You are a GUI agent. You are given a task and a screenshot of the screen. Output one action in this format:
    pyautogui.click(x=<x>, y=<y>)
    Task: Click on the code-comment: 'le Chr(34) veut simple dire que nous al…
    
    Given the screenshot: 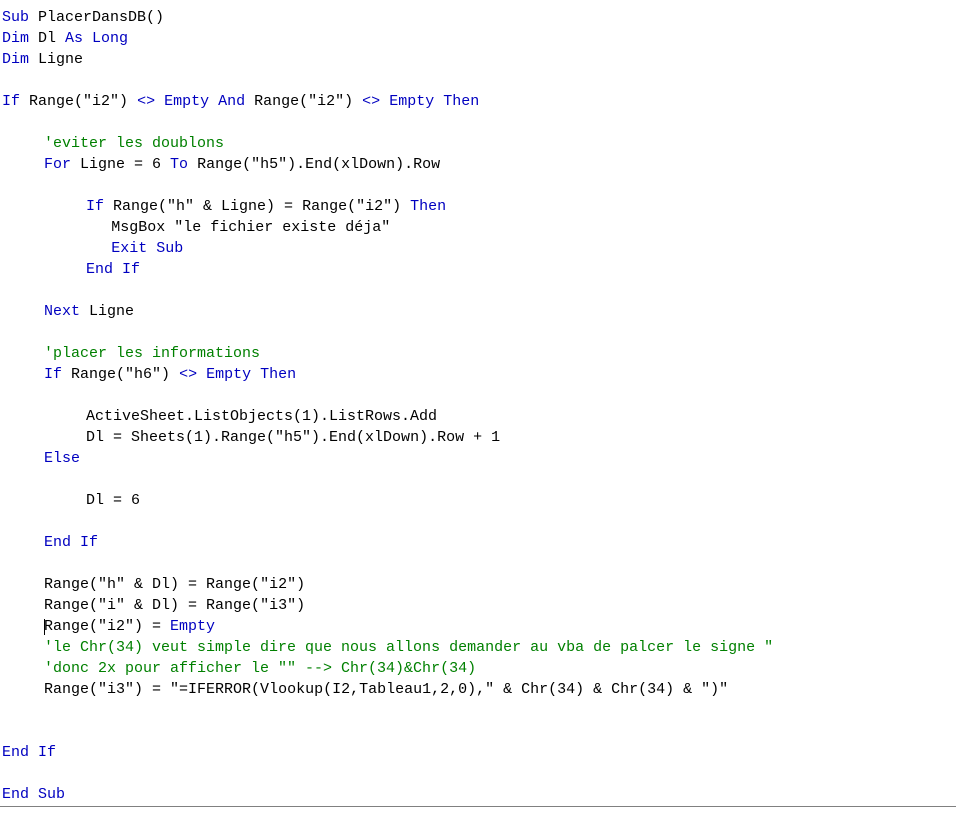 What is the action you would take?
    pyautogui.click(x=409, y=647)
    